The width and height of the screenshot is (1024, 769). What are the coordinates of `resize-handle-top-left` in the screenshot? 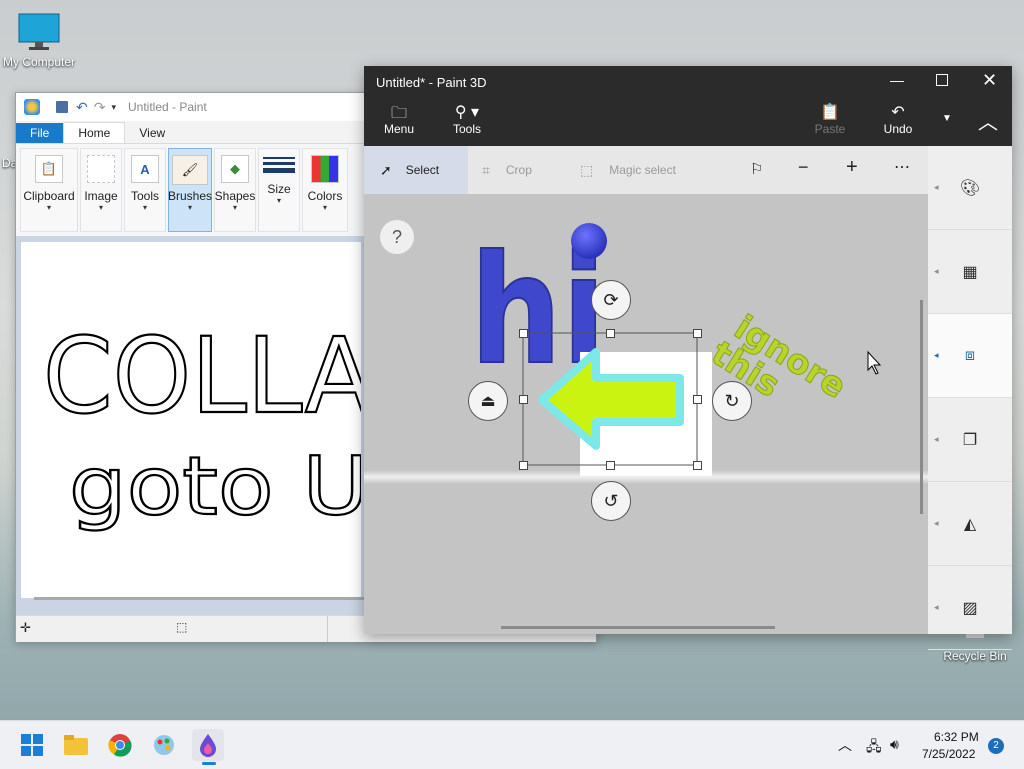 It's located at (523, 333).